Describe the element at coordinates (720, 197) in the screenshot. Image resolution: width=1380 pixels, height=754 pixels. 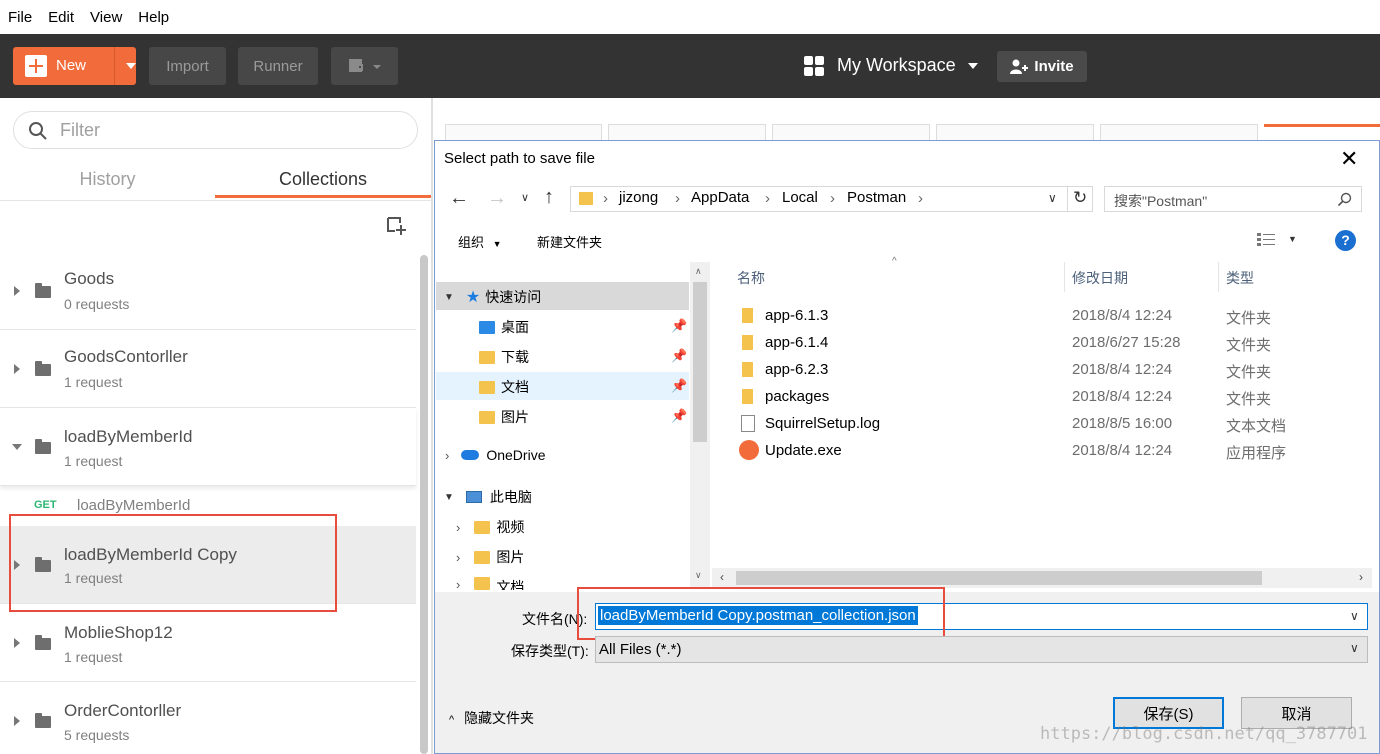
I see `breadcrumb-item: AppData` at that location.